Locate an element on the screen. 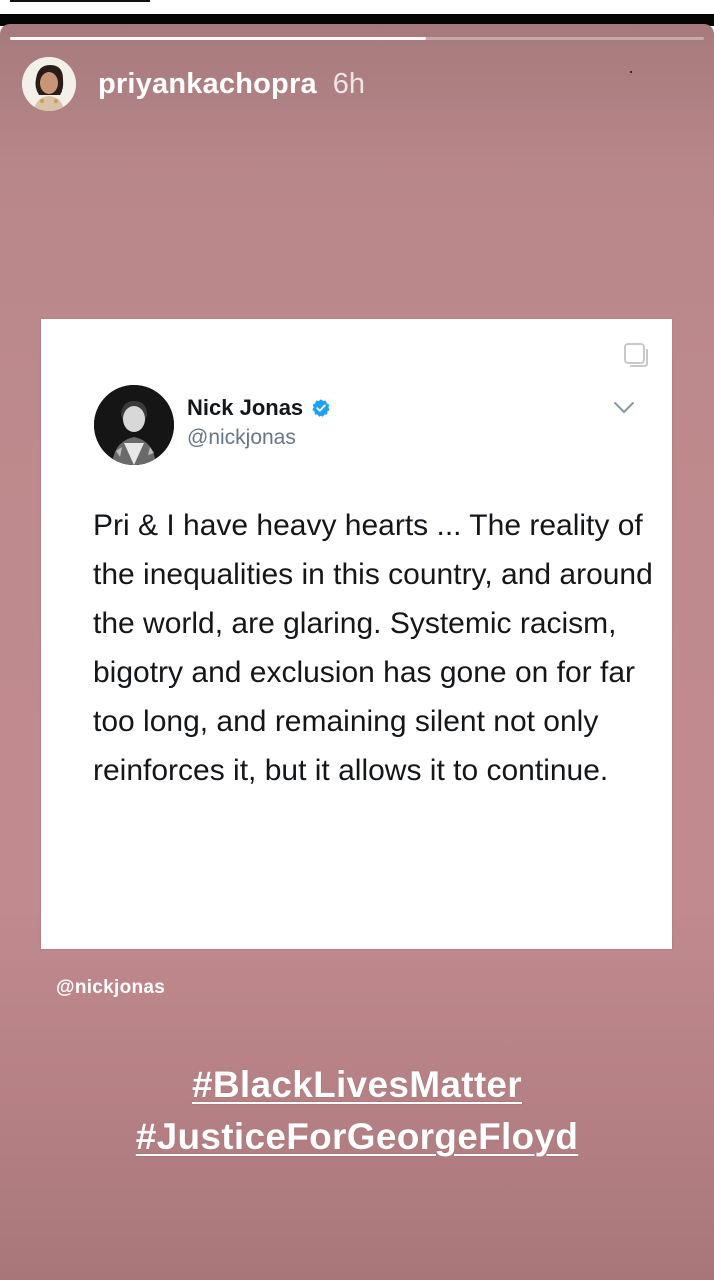  hashtag-sticker: #JusticeForGeorgeFloyd is located at coordinates (357, 1137).